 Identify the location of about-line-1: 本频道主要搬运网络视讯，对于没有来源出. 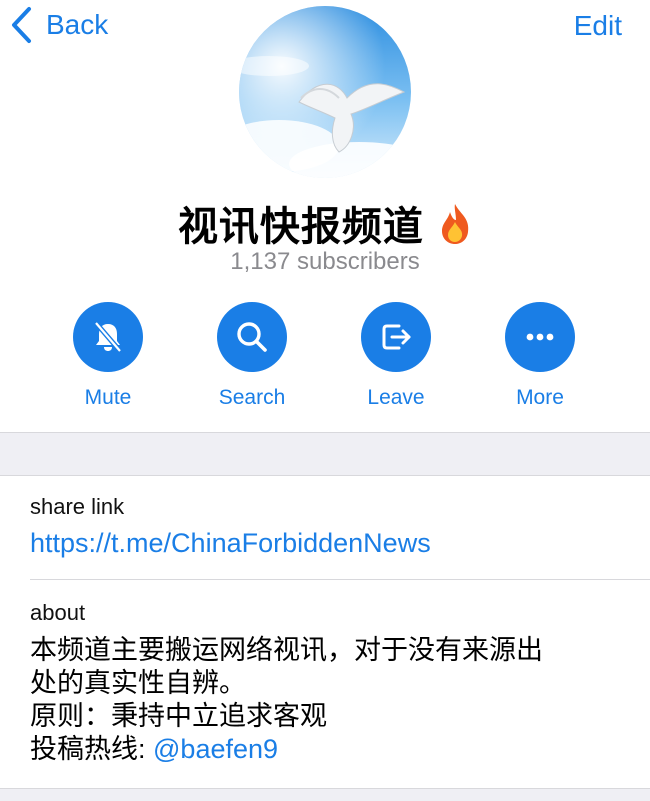
(286, 650).